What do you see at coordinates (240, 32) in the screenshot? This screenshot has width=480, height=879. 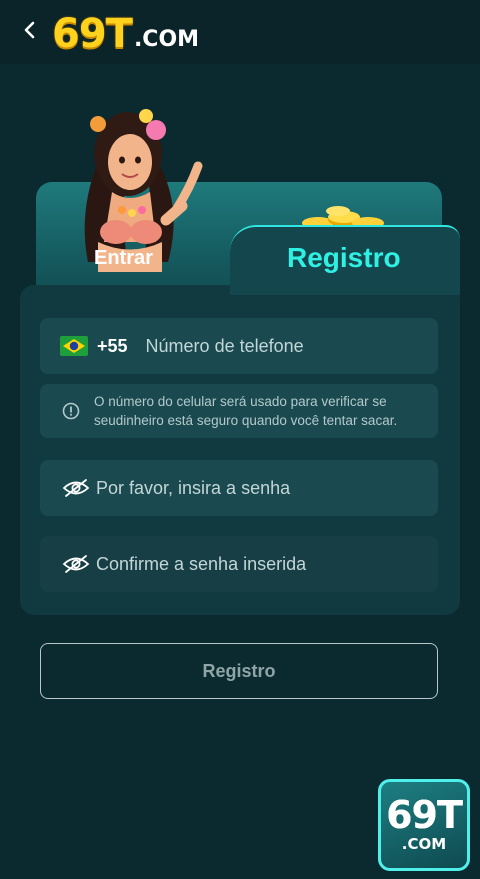 I see `top-bar: 69T .COM` at bounding box center [240, 32].